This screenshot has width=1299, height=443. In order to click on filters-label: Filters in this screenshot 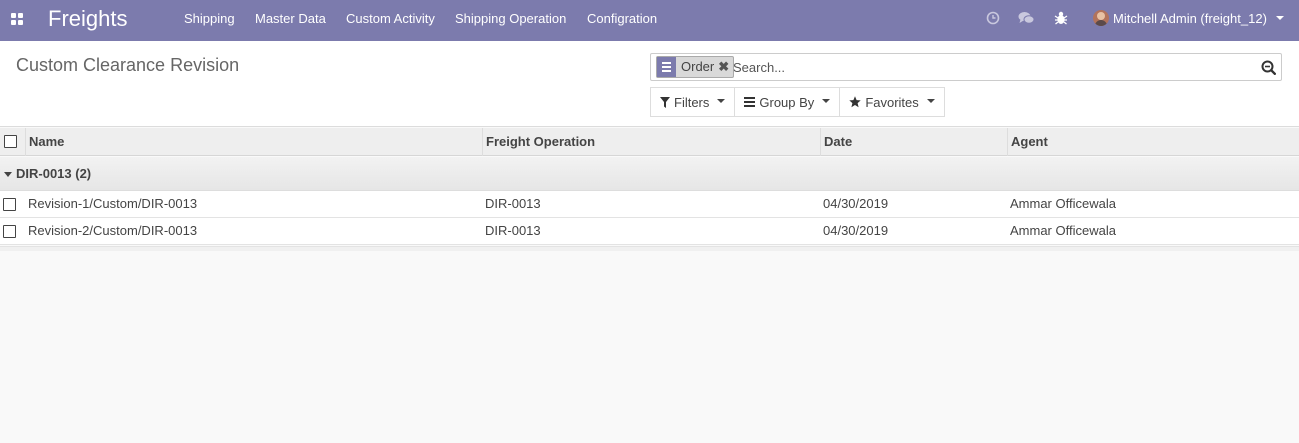, I will do `click(692, 102)`.